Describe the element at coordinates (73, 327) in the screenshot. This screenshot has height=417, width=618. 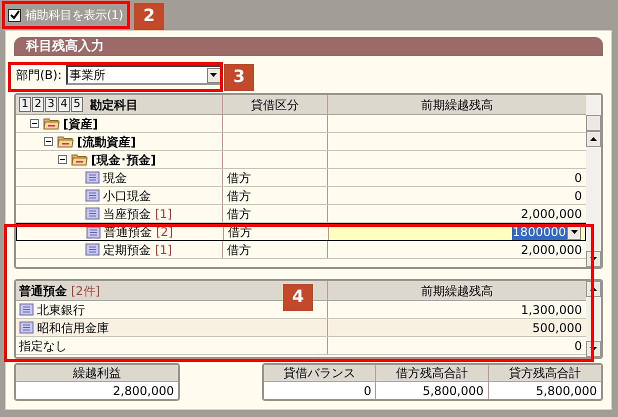
I see `list-item: 昭和信用金庫` at that location.